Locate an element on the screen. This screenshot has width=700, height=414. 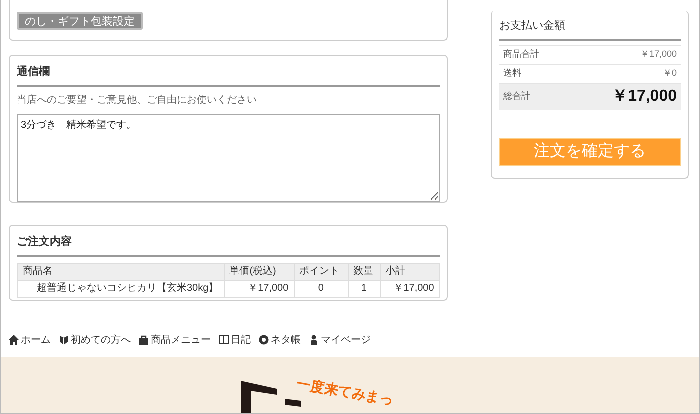
footer-link: ホーム is located at coordinates (30, 340).